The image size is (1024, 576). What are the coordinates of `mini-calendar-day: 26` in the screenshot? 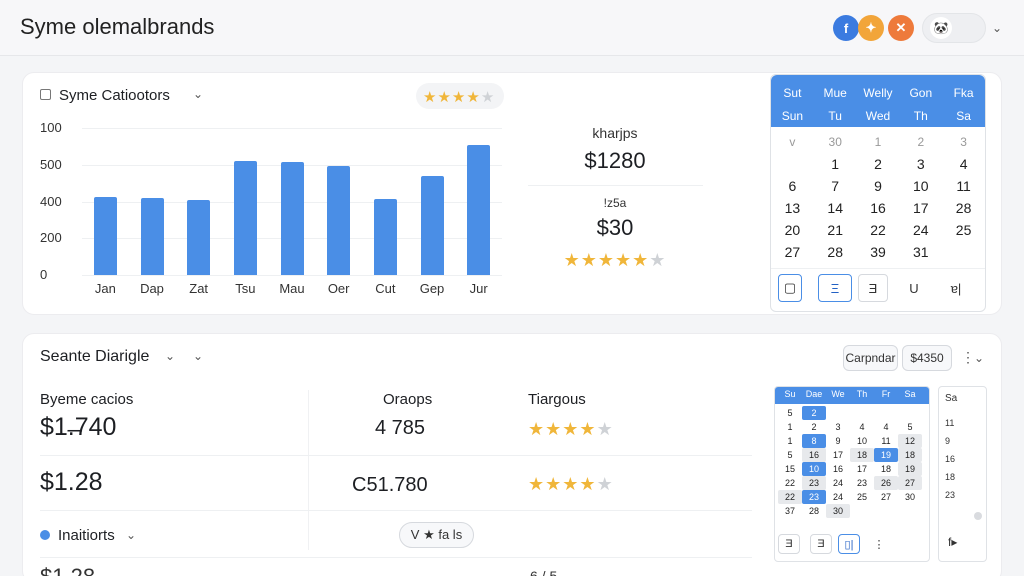 It's located at (886, 483).